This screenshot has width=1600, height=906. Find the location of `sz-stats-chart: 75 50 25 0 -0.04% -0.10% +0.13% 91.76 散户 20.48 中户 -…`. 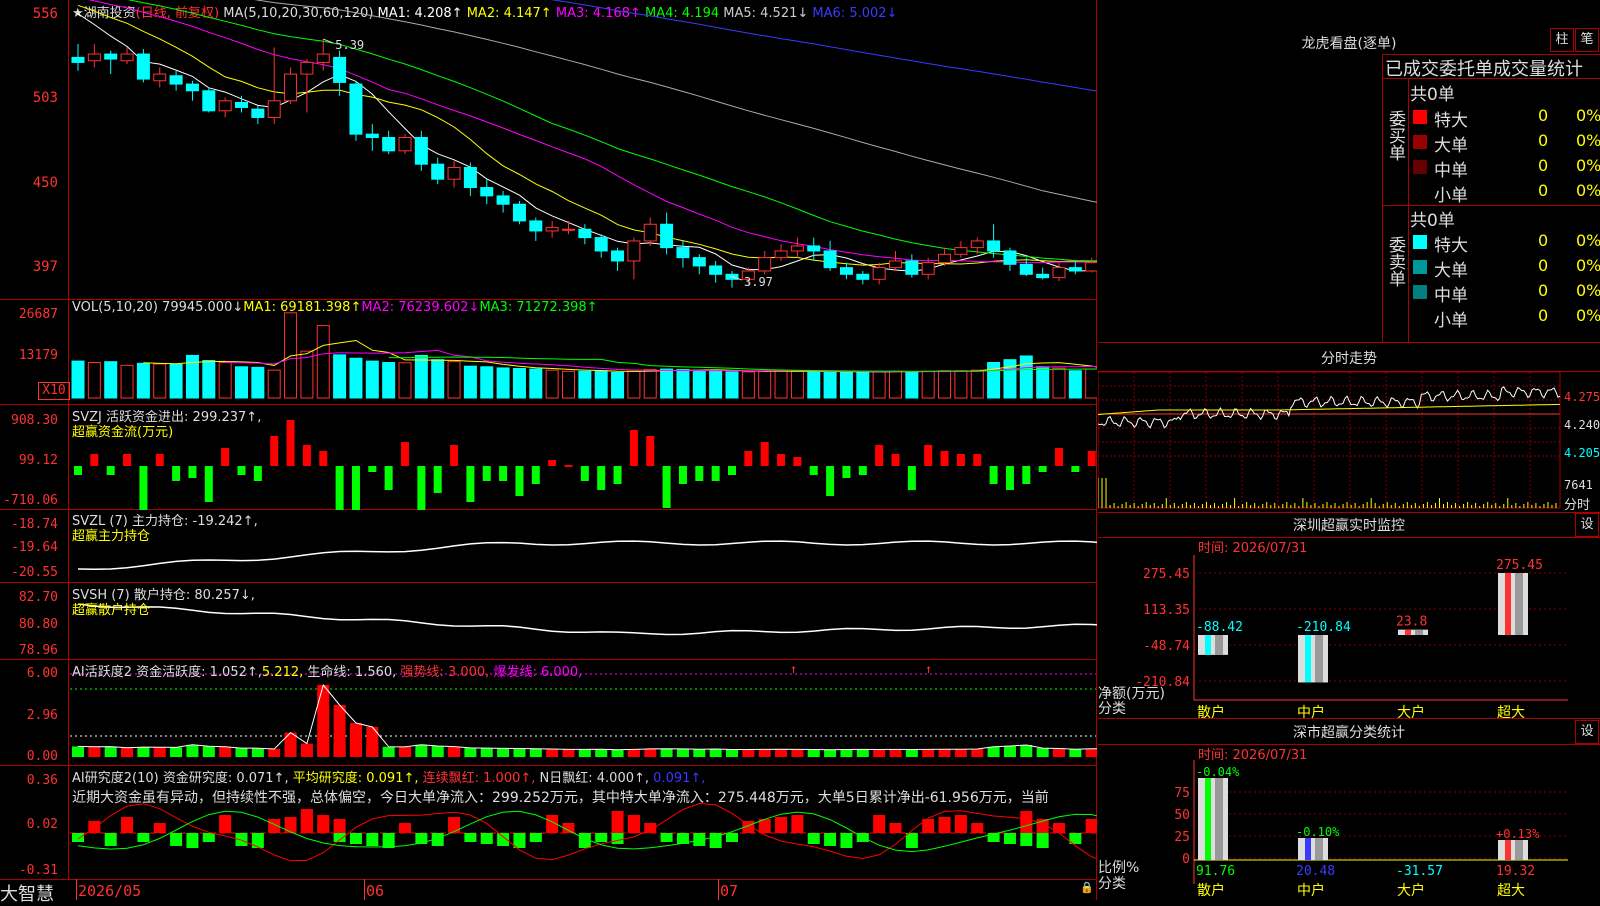

sz-stats-chart: 75 50 25 0 -0.04% -0.10% +0.13% 91.76 散户 20.48 中户 -… is located at coordinates (1349, 830).